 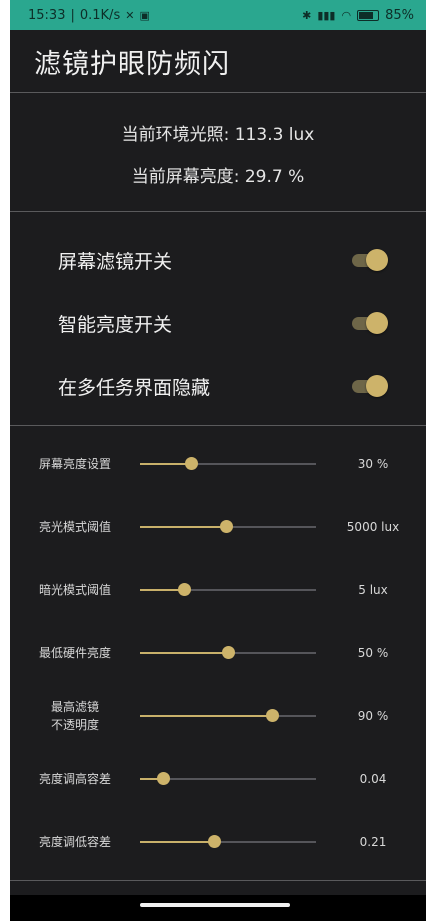 What do you see at coordinates (74, 779) in the screenshot?
I see `slider-label: 亮度调高容差` at bounding box center [74, 779].